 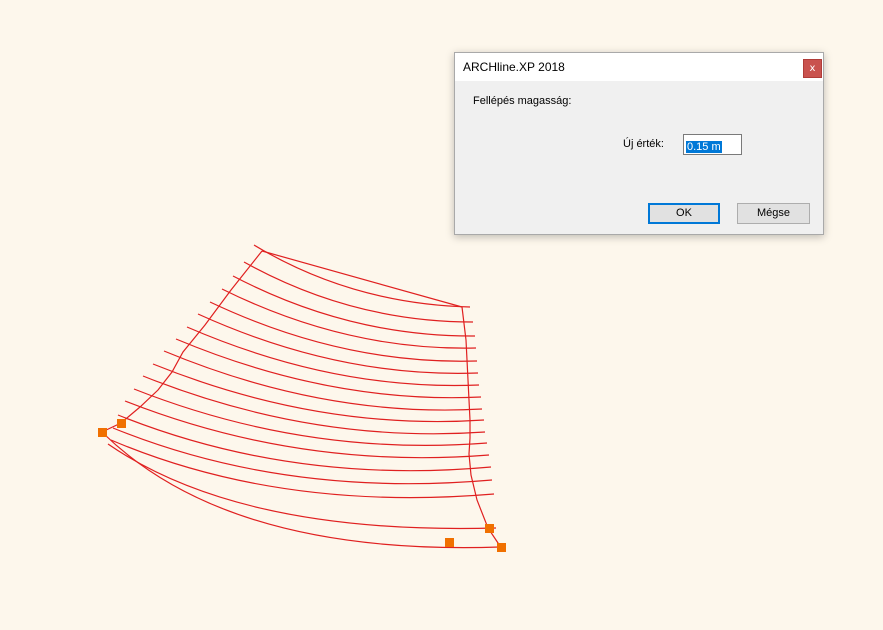 What do you see at coordinates (362, 279) in the screenshot?
I see `stair-outline-top` at bounding box center [362, 279].